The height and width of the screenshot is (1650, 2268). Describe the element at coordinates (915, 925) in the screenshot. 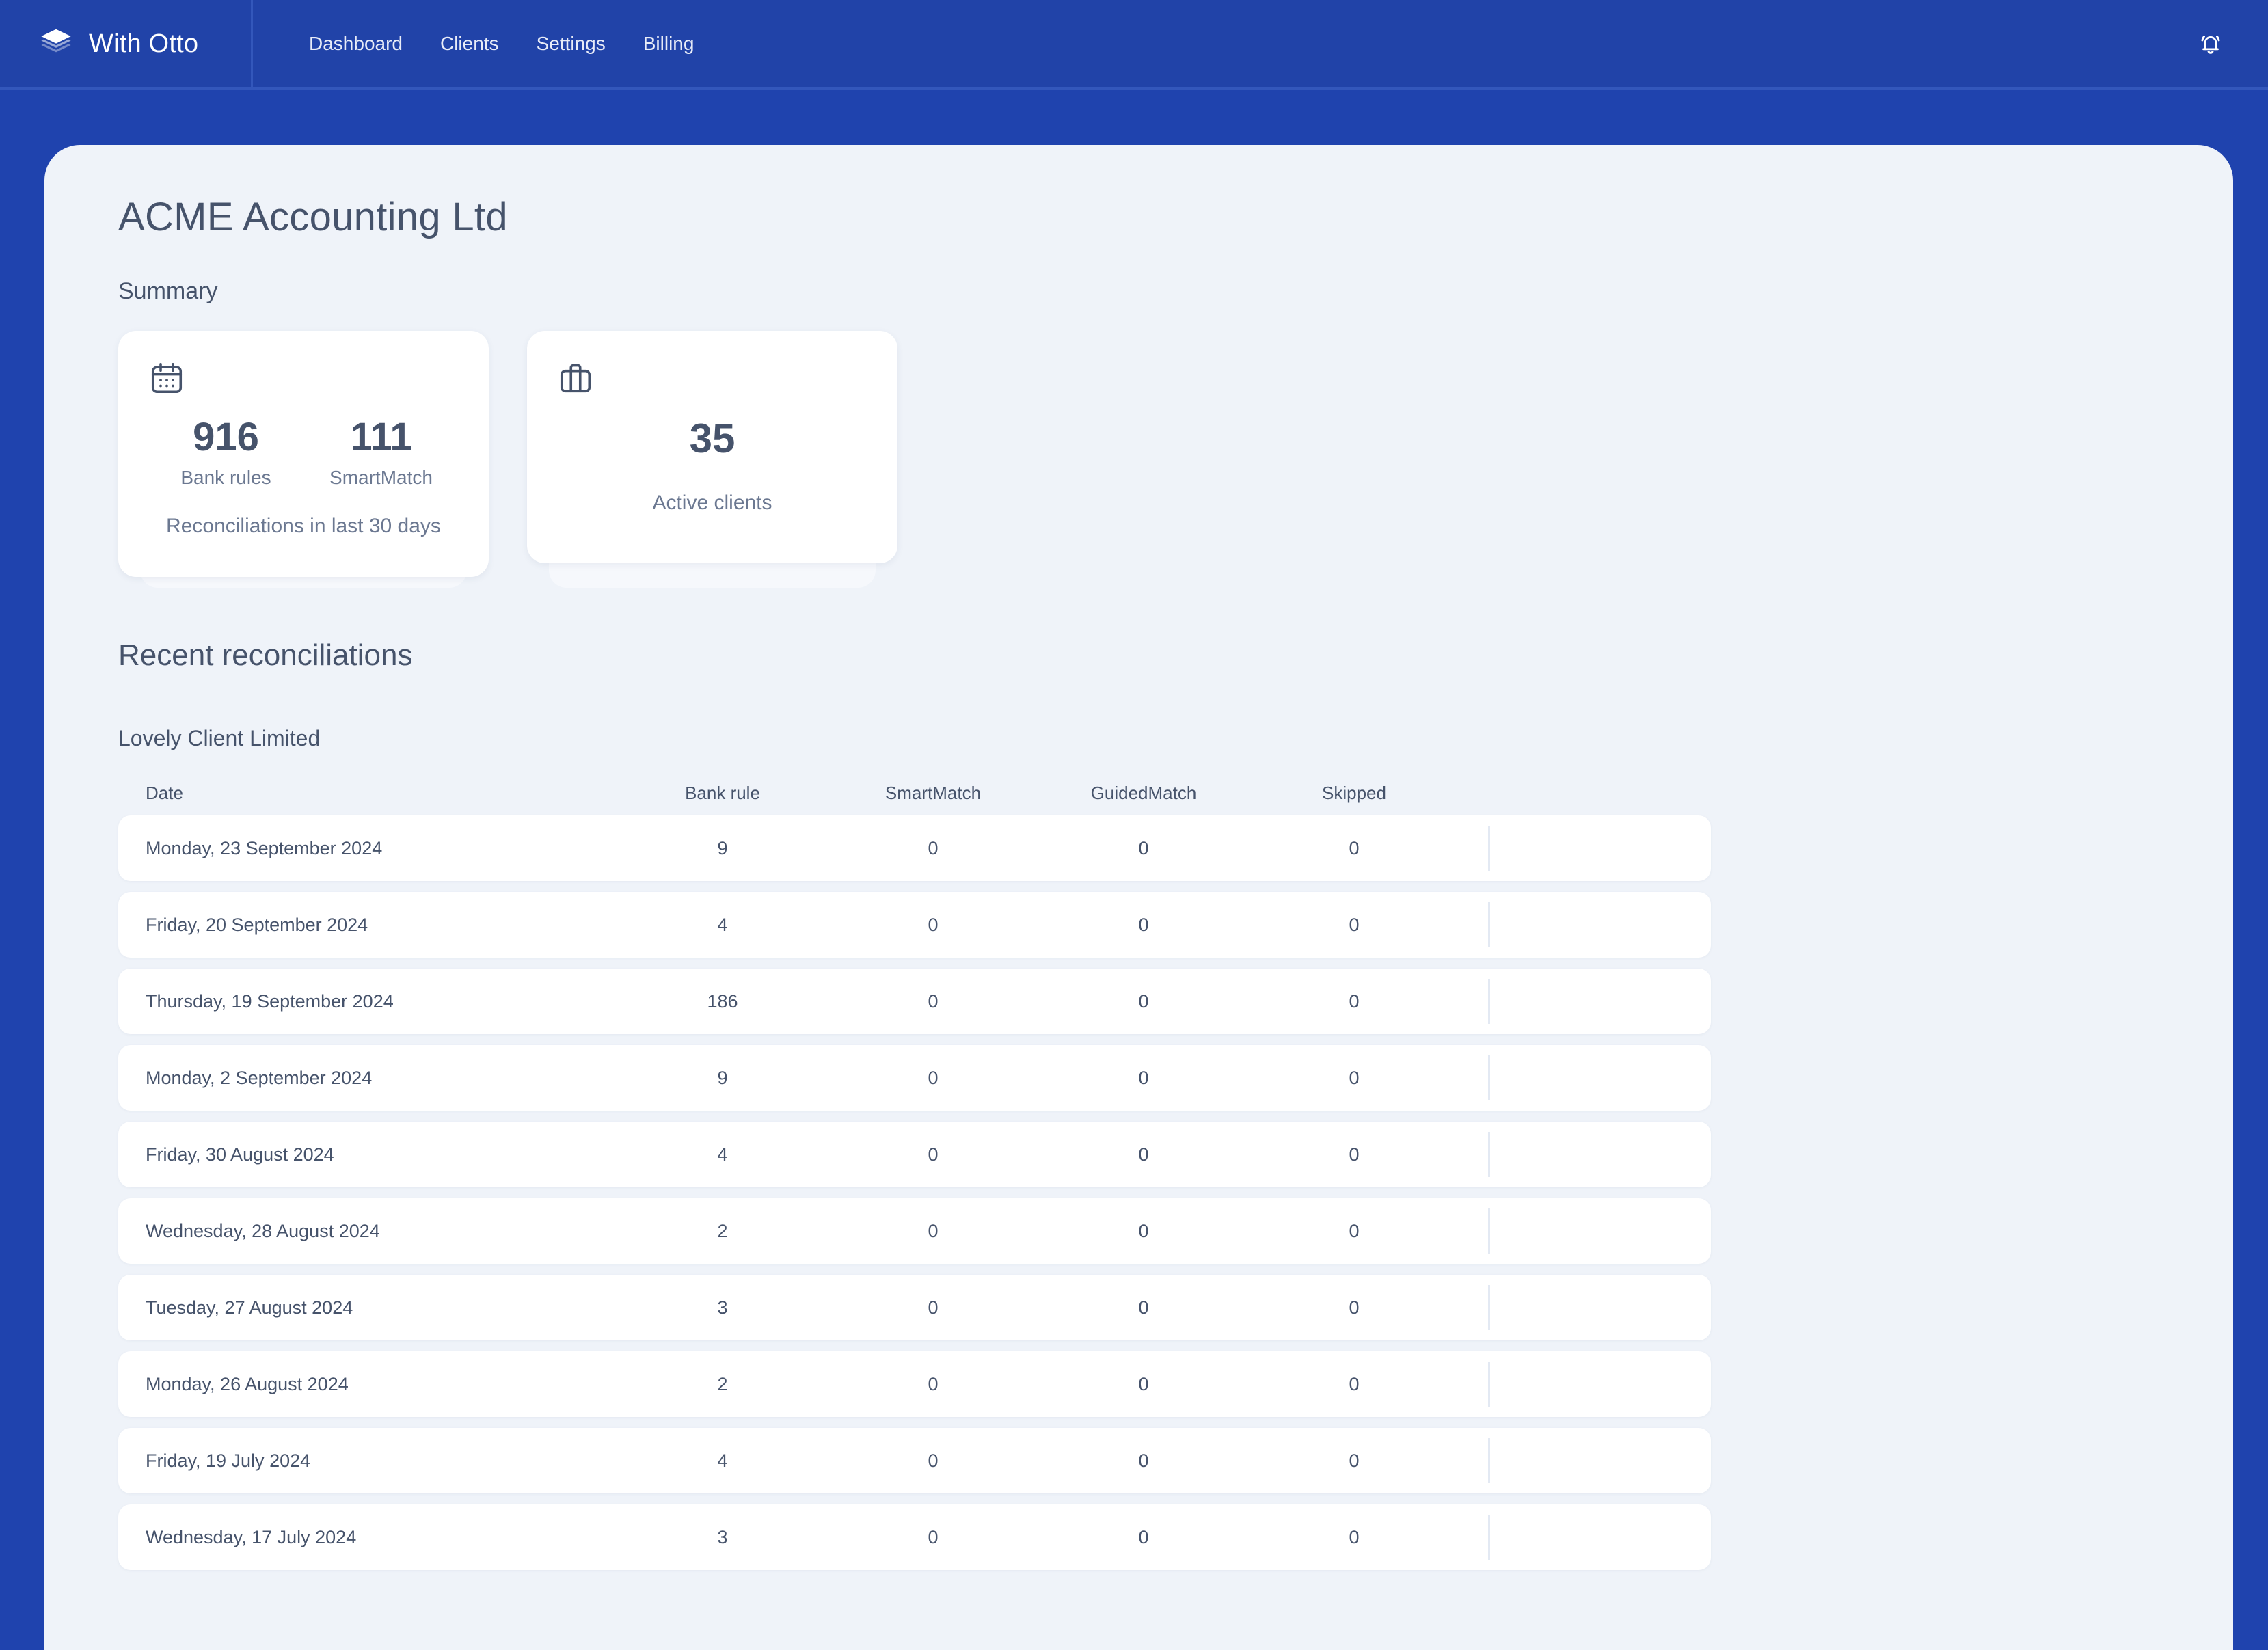

I see `table-row: Friday, 20 September 2024 4 0 0 0` at that location.